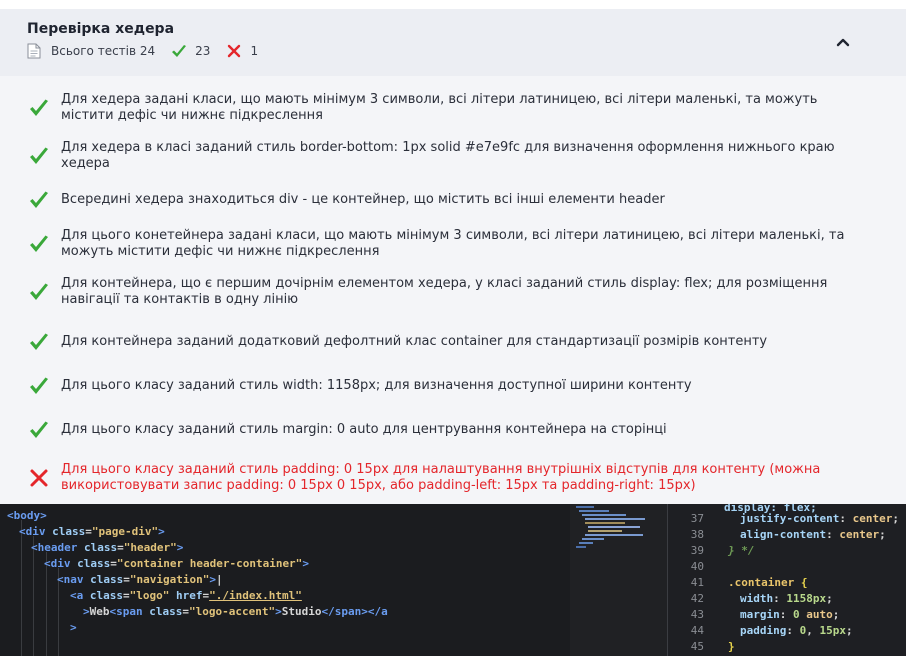 Image resolution: width=906 pixels, height=656 pixels. I want to click on code-line: .container {, so click(767, 583).